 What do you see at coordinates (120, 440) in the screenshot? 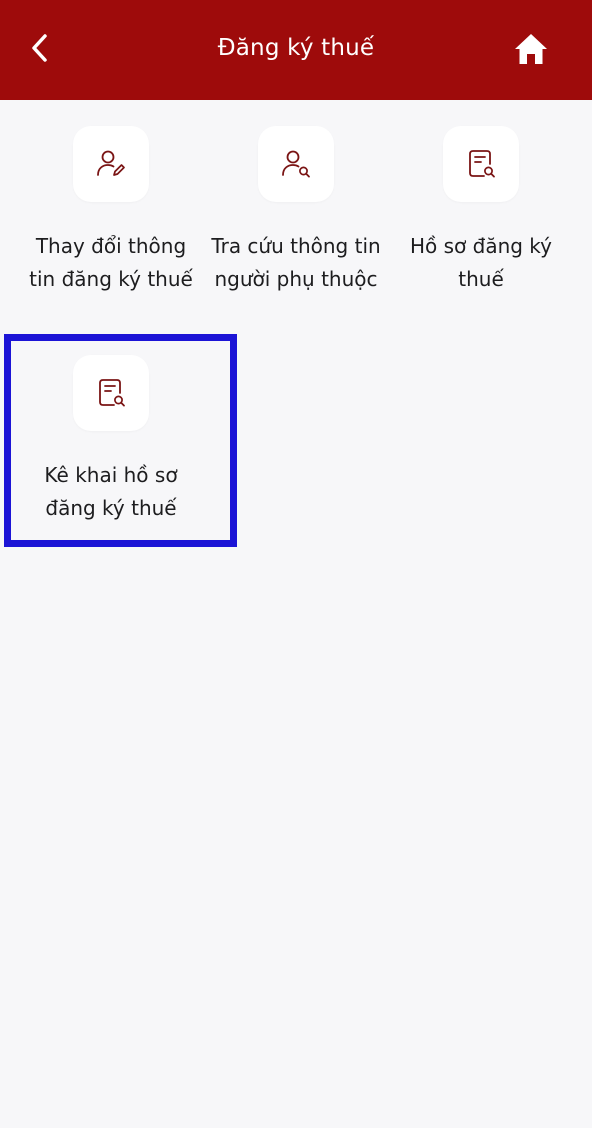
I see `highlight-box` at bounding box center [120, 440].